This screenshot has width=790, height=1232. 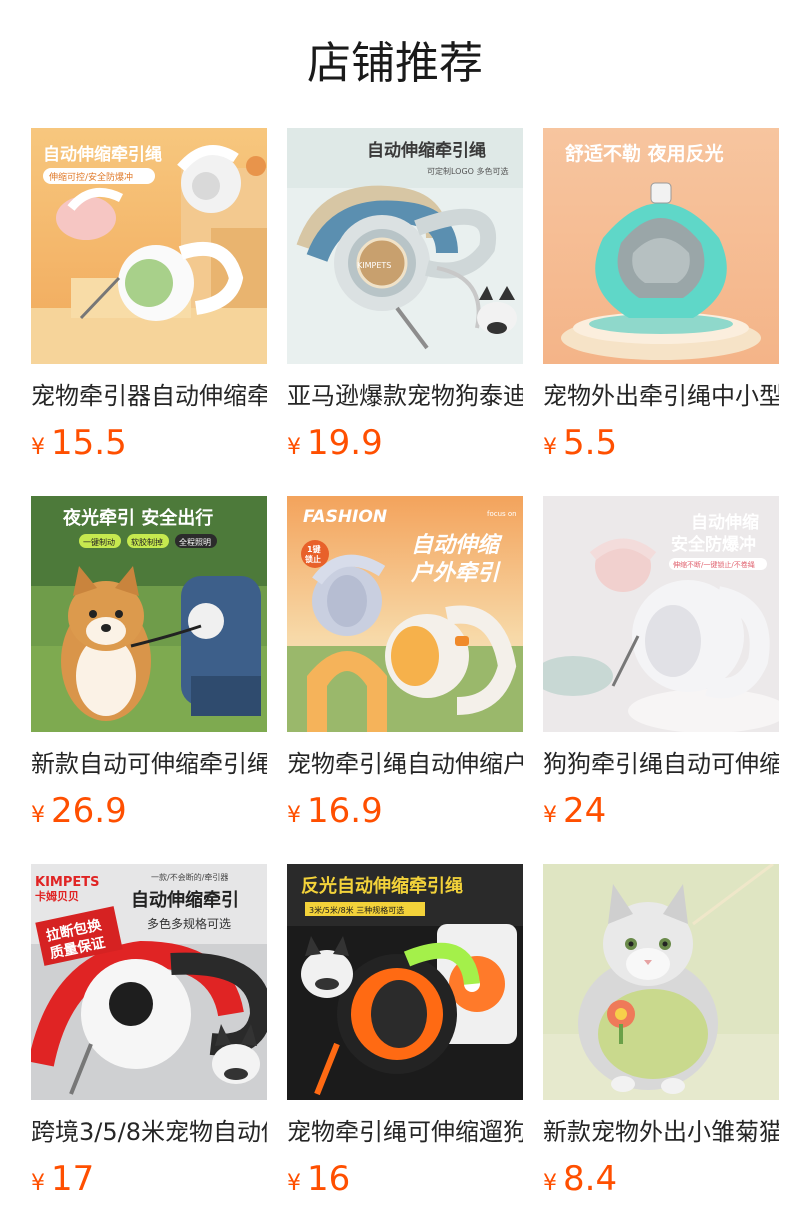 I want to click on image-tag-3: 全程照明, so click(x=195, y=542).